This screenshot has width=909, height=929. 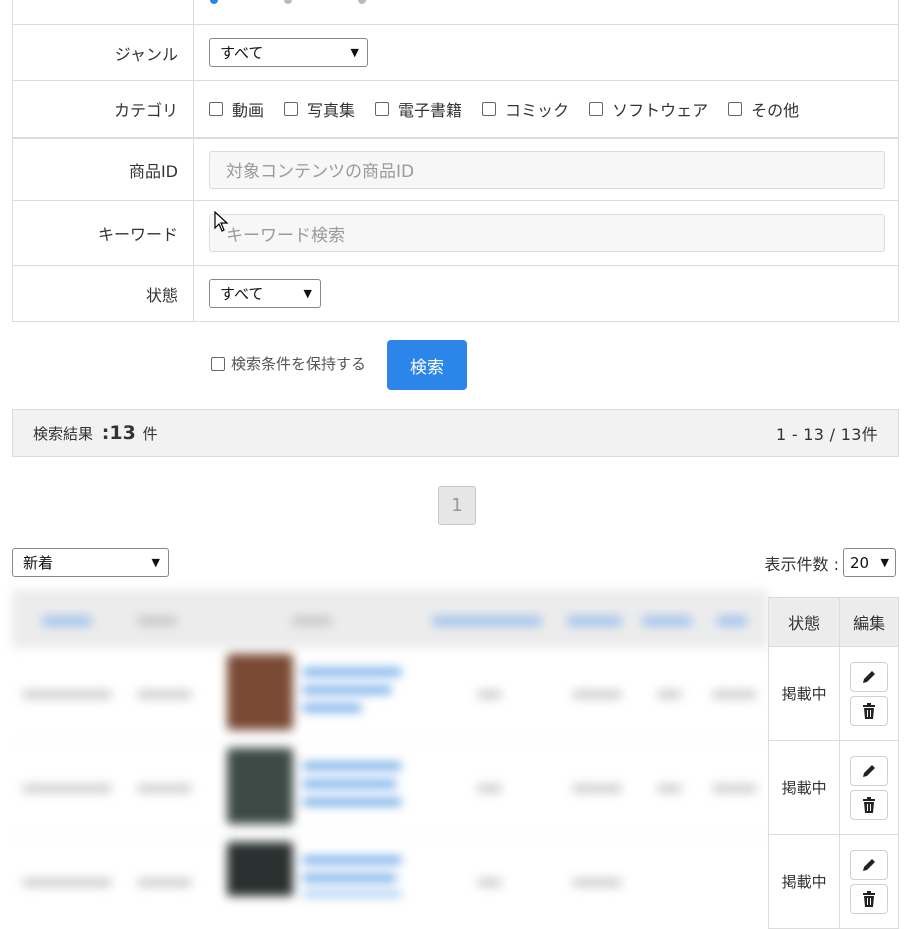 What do you see at coordinates (763, 109) in the screenshot?
I see `category-checkbox-other: その他` at bounding box center [763, 109].